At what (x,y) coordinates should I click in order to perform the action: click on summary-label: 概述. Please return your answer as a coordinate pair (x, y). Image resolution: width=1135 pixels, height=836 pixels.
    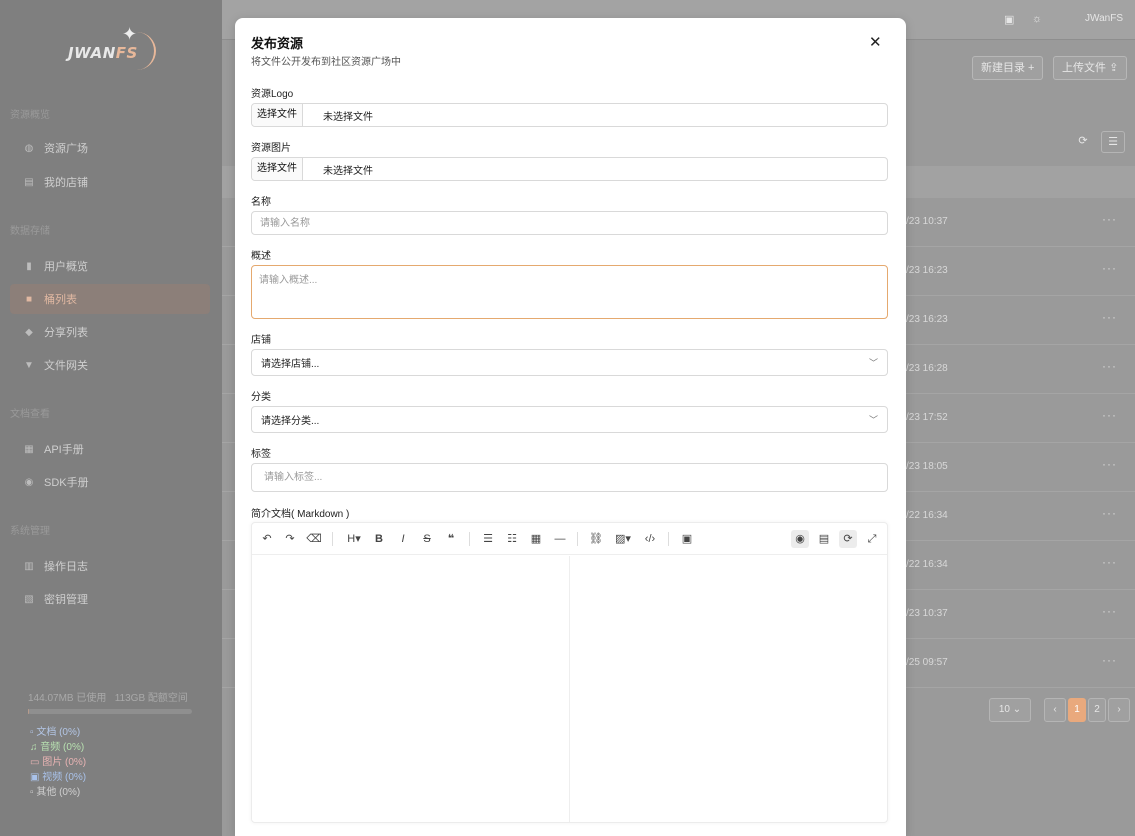
    Looking at the image, I should click on (261, 256).